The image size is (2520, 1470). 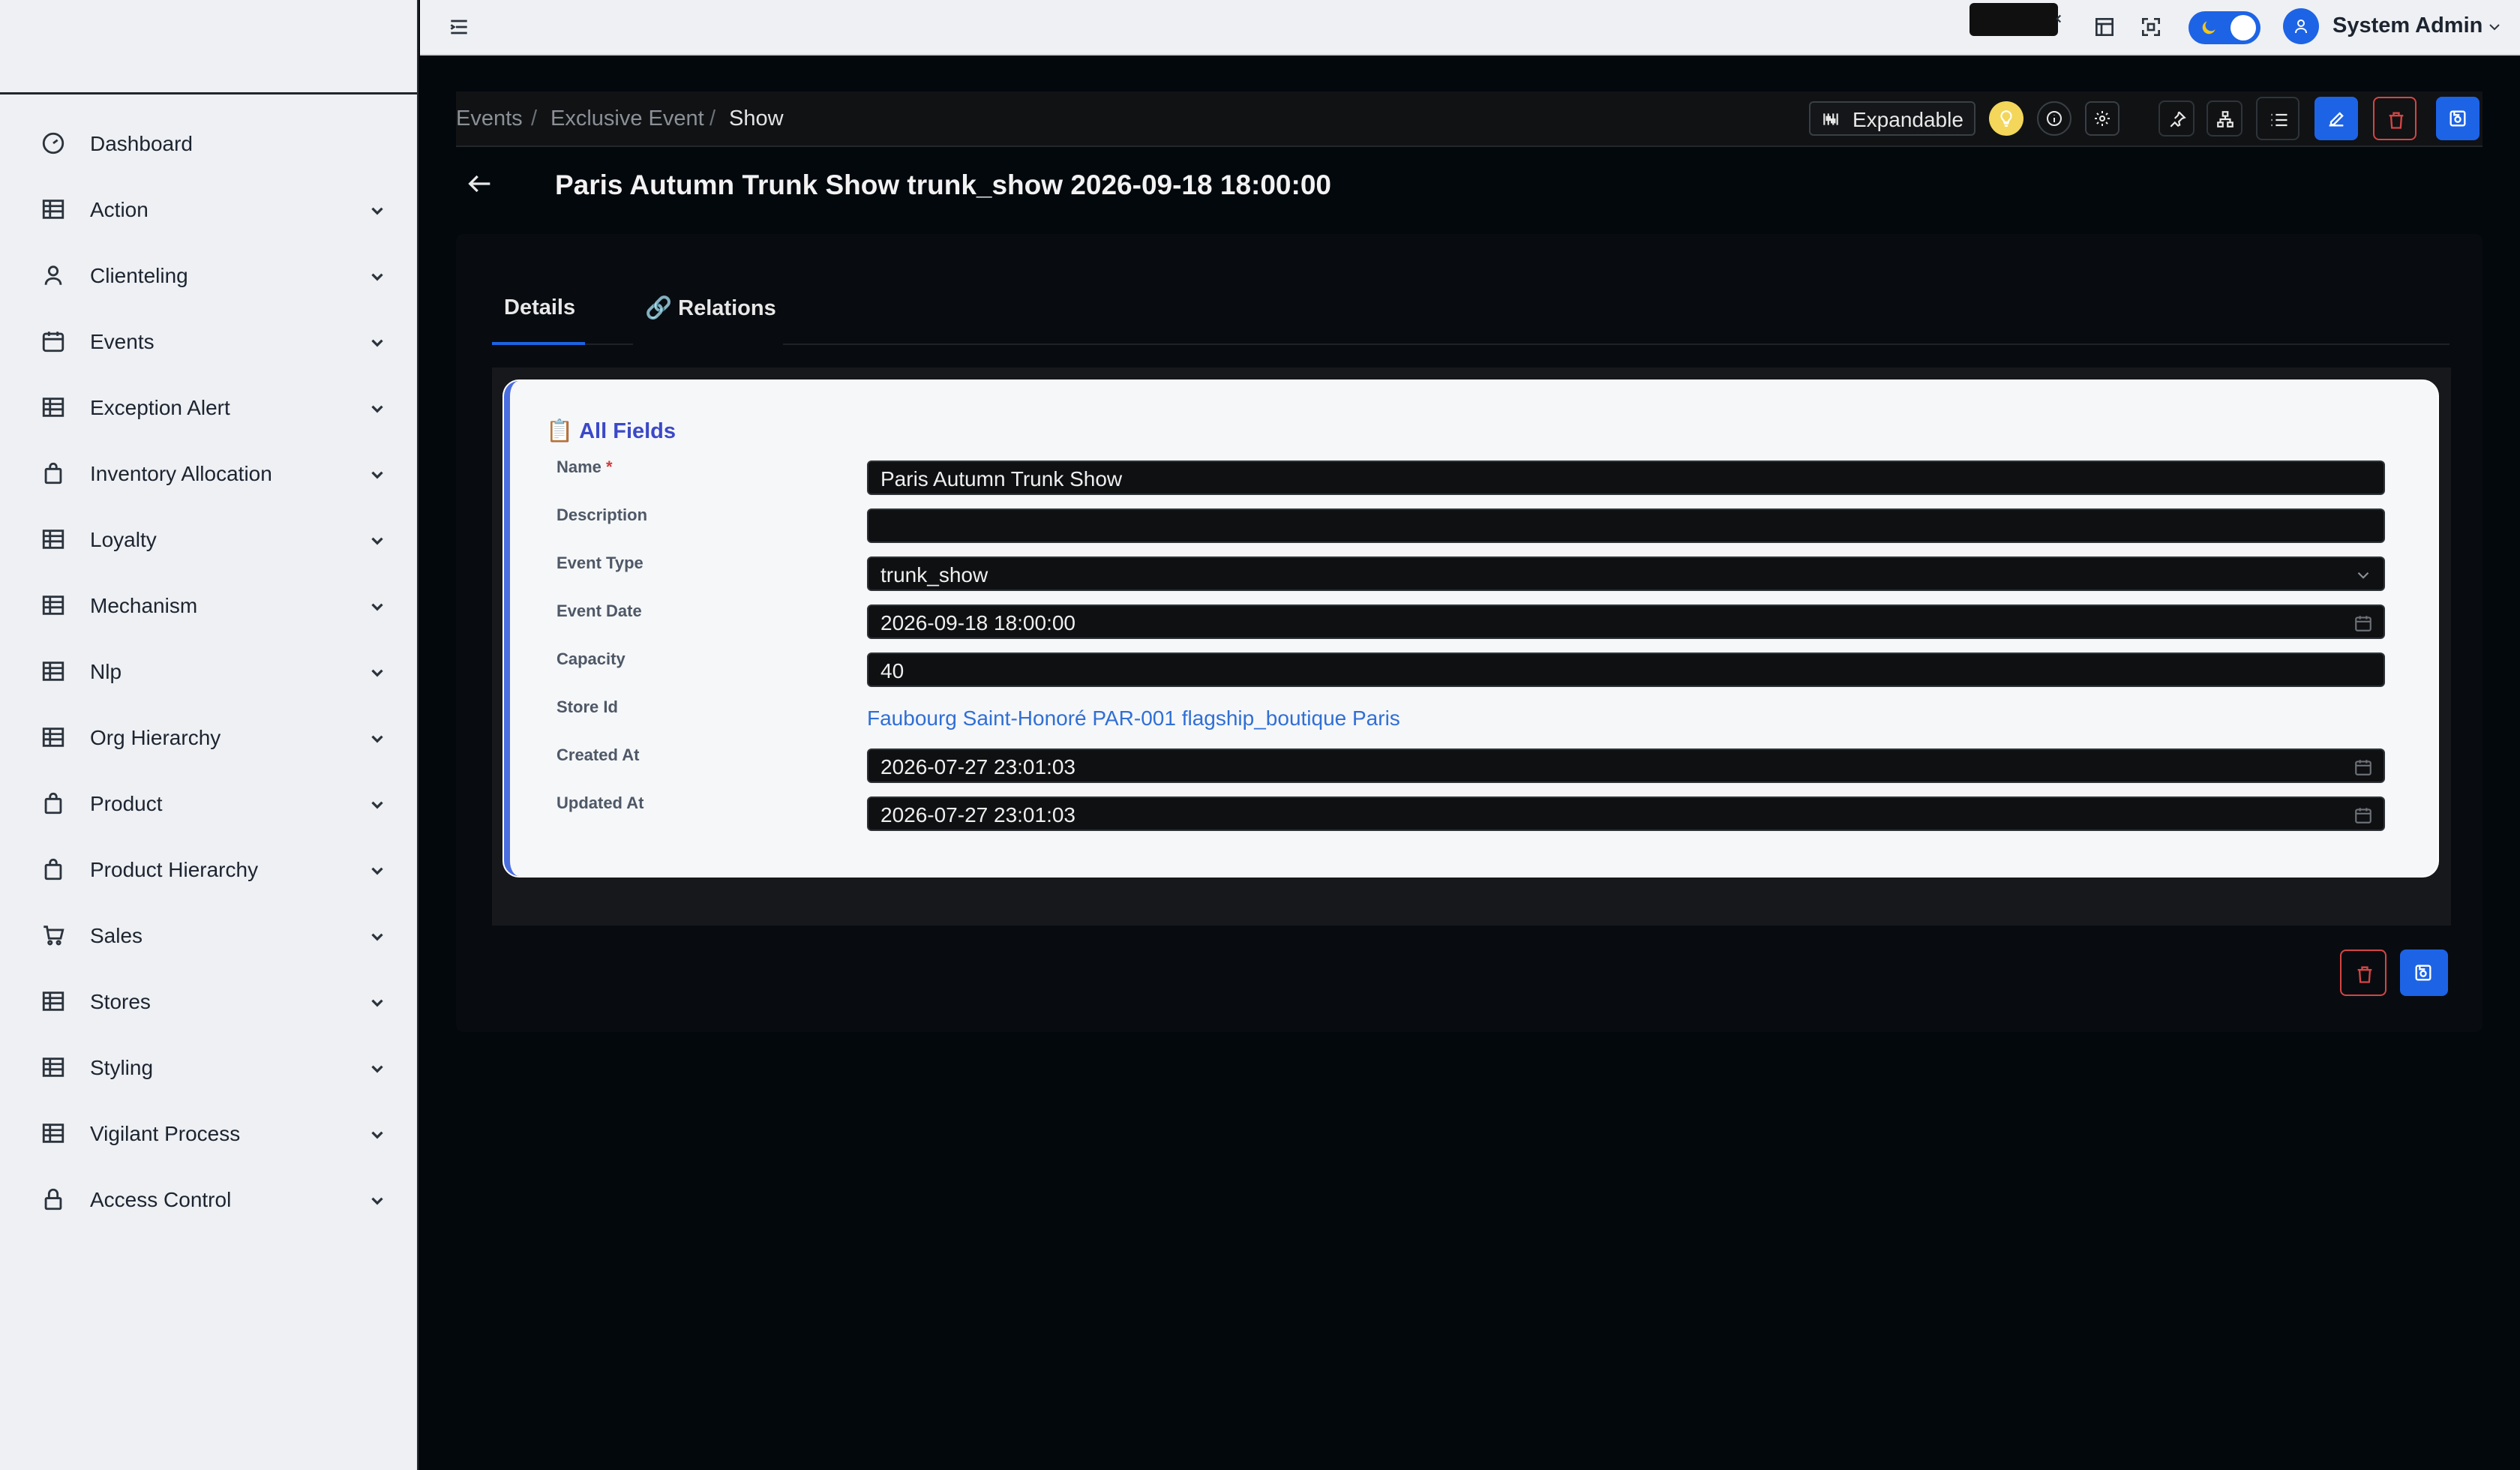 What do you see at coordinates (2363, 973) in the screenshot?
I see `bottom-delete-button` at bounding box center [2363, 973].